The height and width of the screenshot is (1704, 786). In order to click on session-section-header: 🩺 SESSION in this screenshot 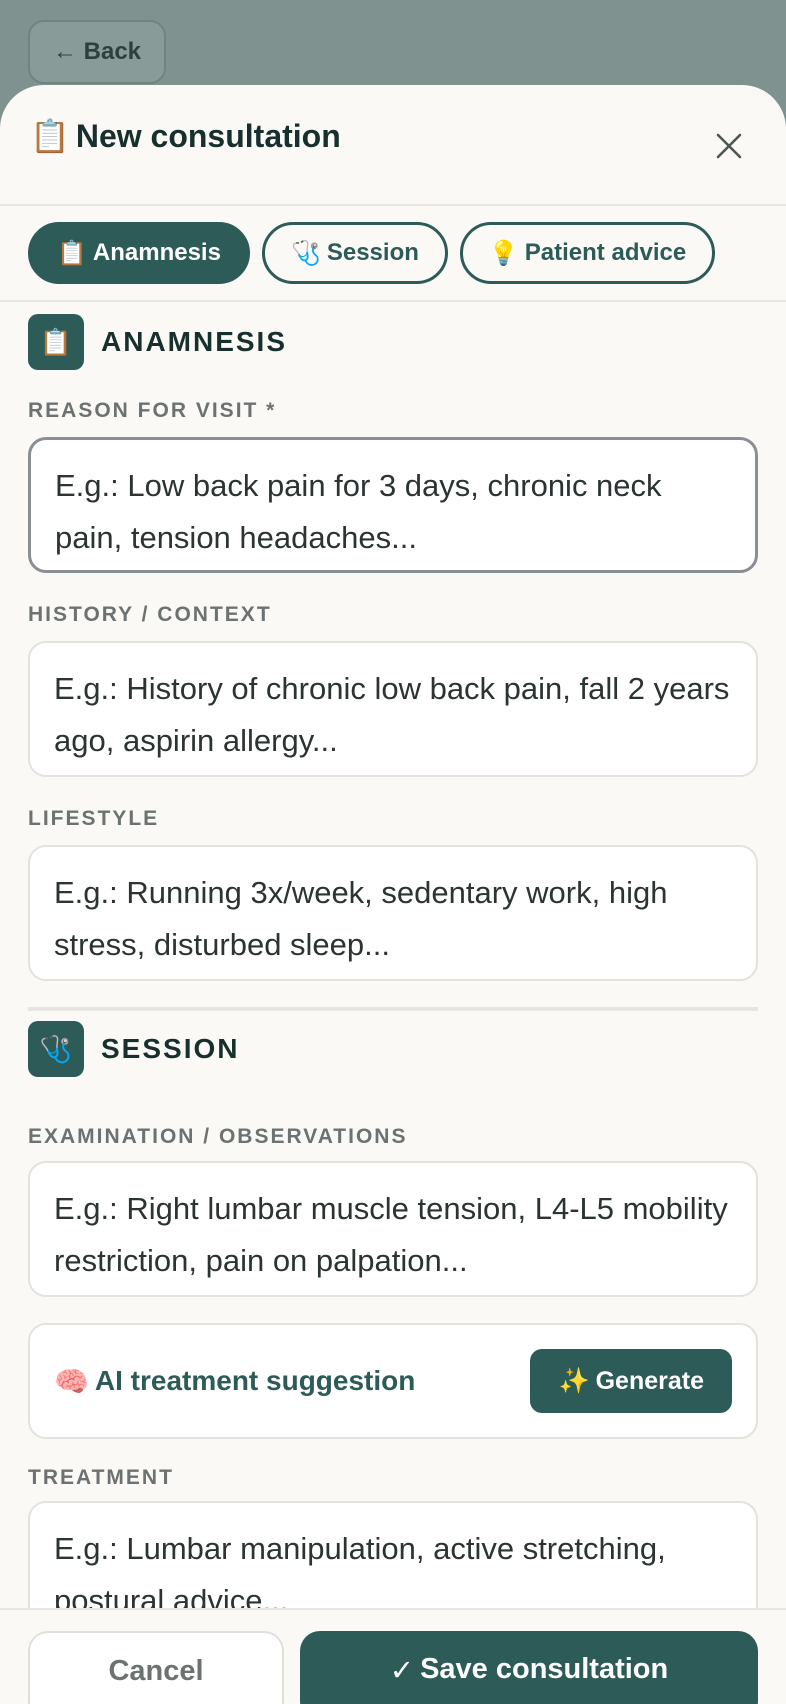, I will do `click(133, 1049)`.